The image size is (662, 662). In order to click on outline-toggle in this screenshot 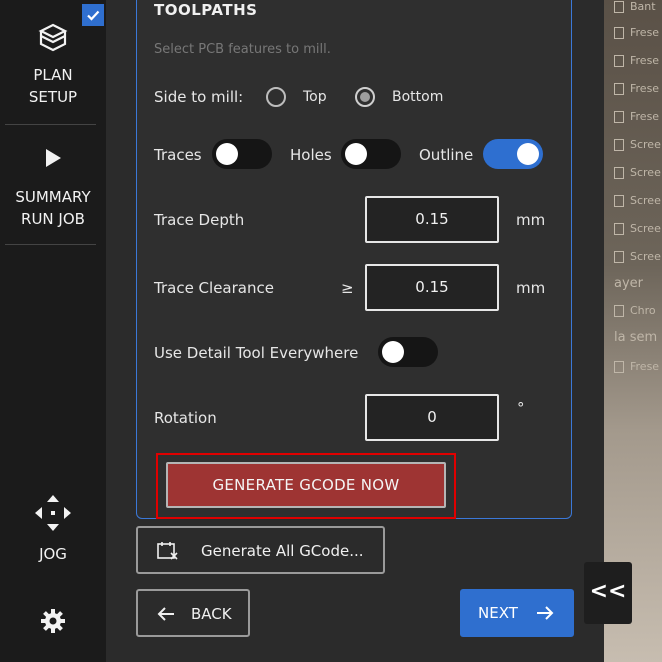, I will do `click(513, 154)`.